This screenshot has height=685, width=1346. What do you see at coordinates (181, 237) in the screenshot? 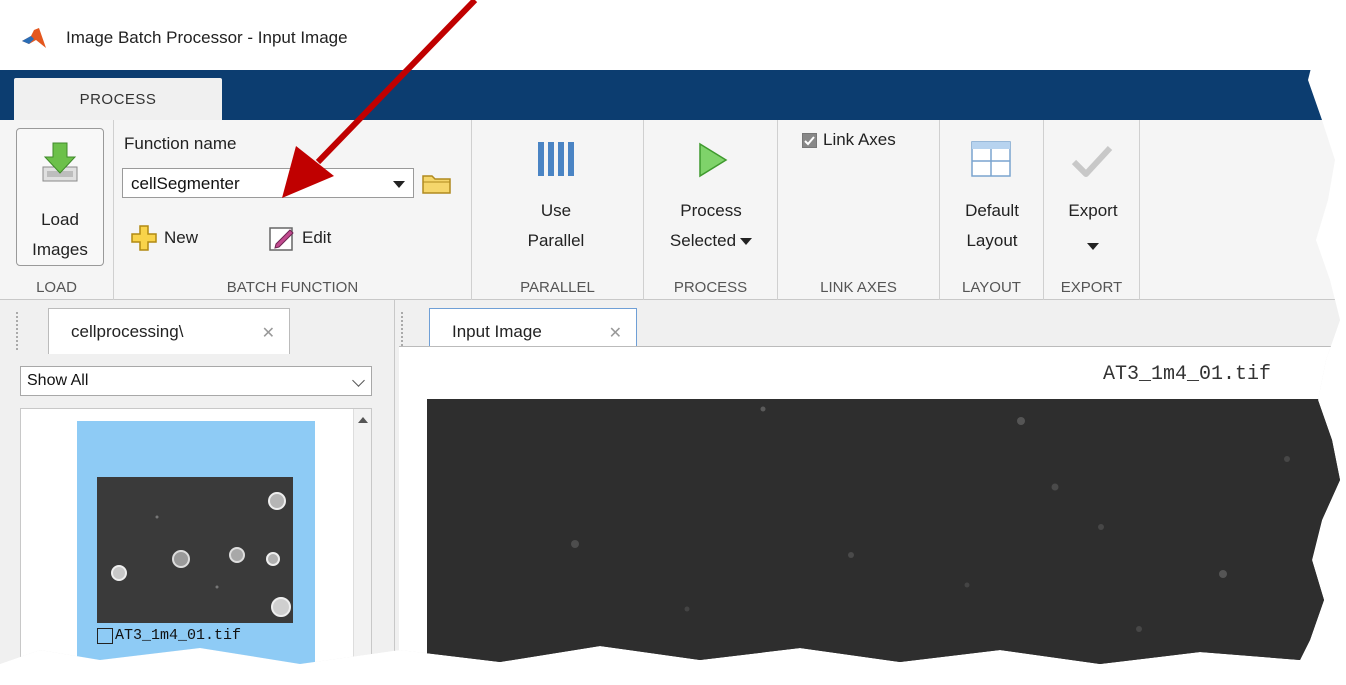
I see `new-label: New` at bounding box center [181, 237].